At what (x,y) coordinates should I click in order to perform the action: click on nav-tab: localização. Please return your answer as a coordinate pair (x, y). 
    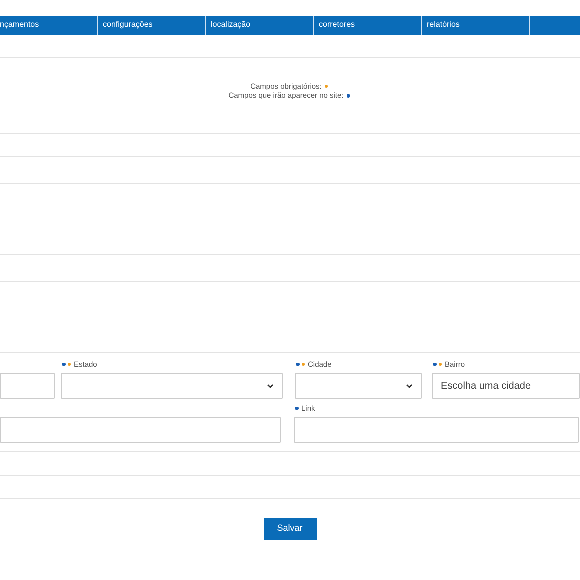
    Looking at the image, I should click on (260, 25).